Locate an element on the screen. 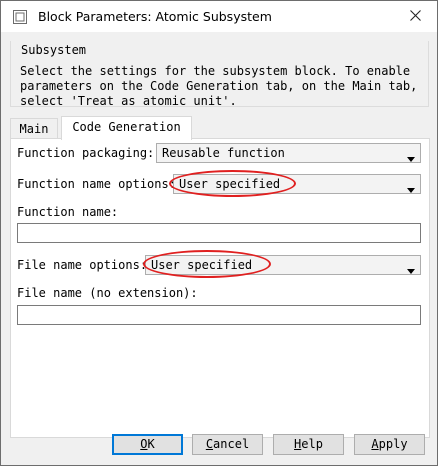  button-bar: OK Cancel Help Apply is located at coordinates (219, 449).